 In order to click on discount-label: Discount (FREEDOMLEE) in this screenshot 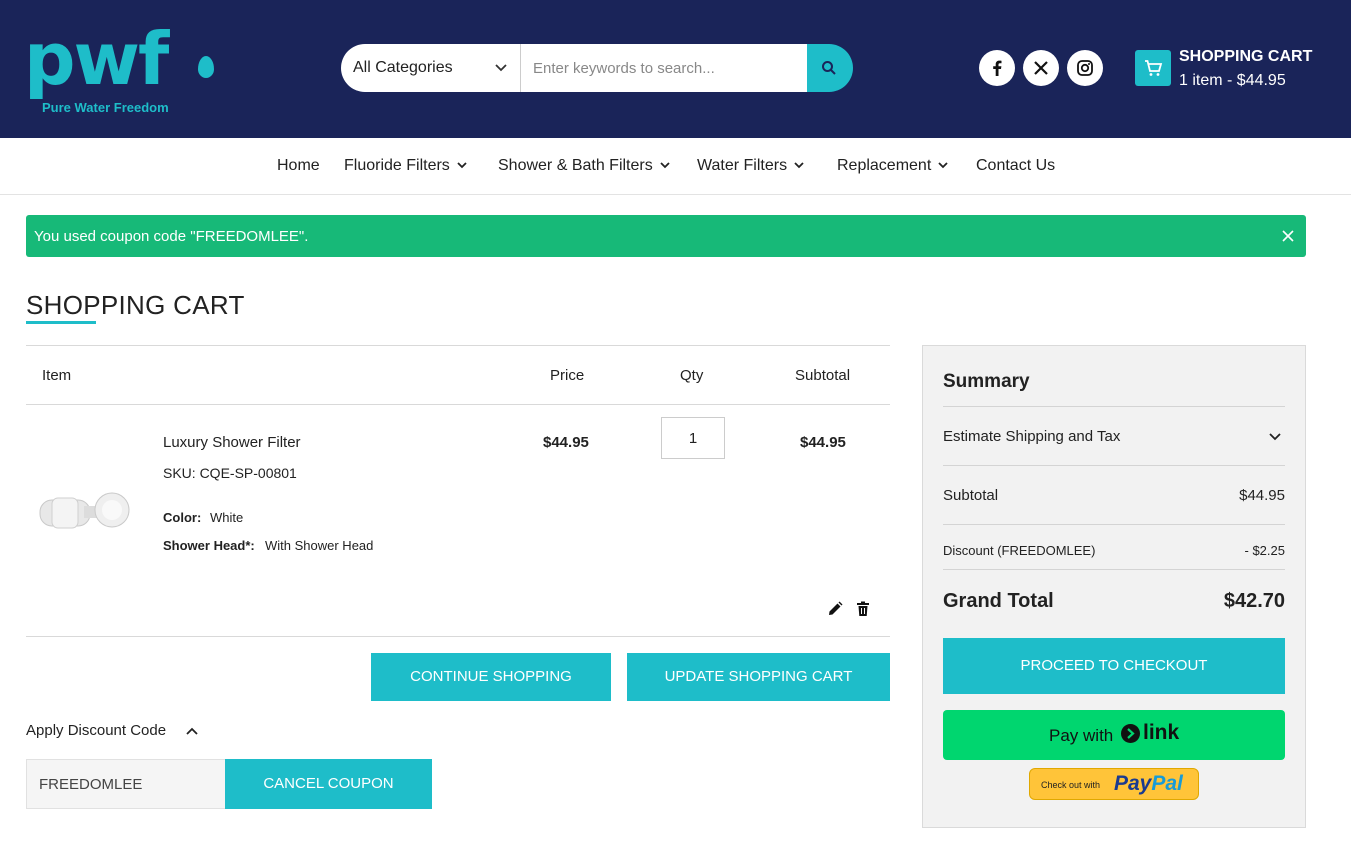, I will do `click(1019, 550)`.